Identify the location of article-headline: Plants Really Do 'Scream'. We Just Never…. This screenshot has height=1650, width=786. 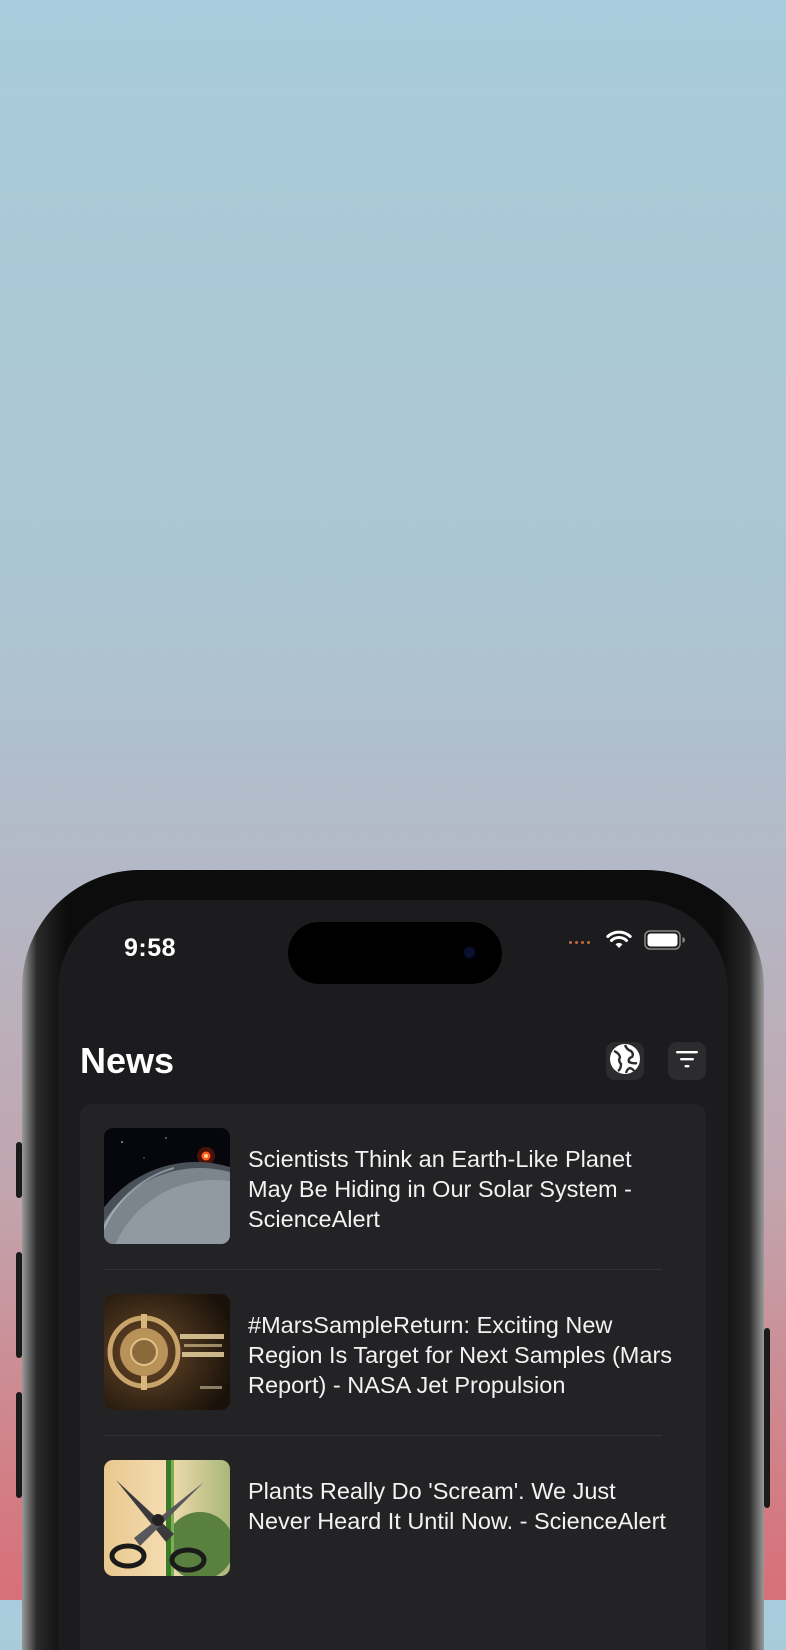
(457, 1506).